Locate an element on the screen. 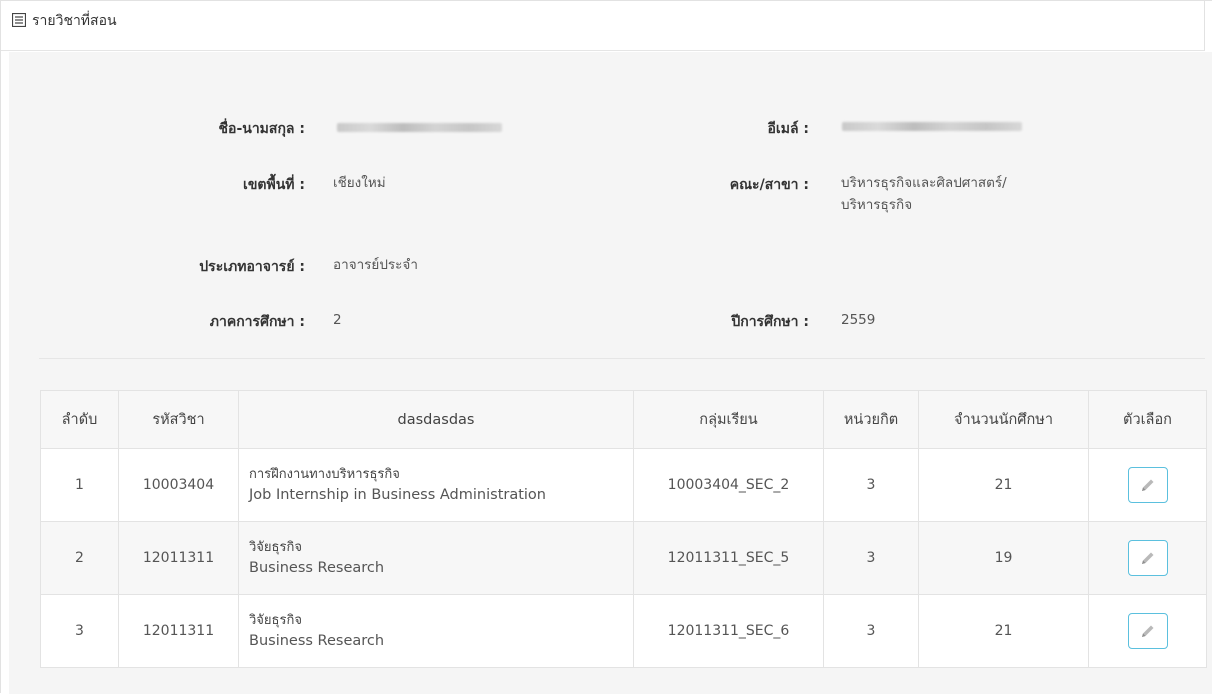  list-icon is located at coordinates (19, 20).